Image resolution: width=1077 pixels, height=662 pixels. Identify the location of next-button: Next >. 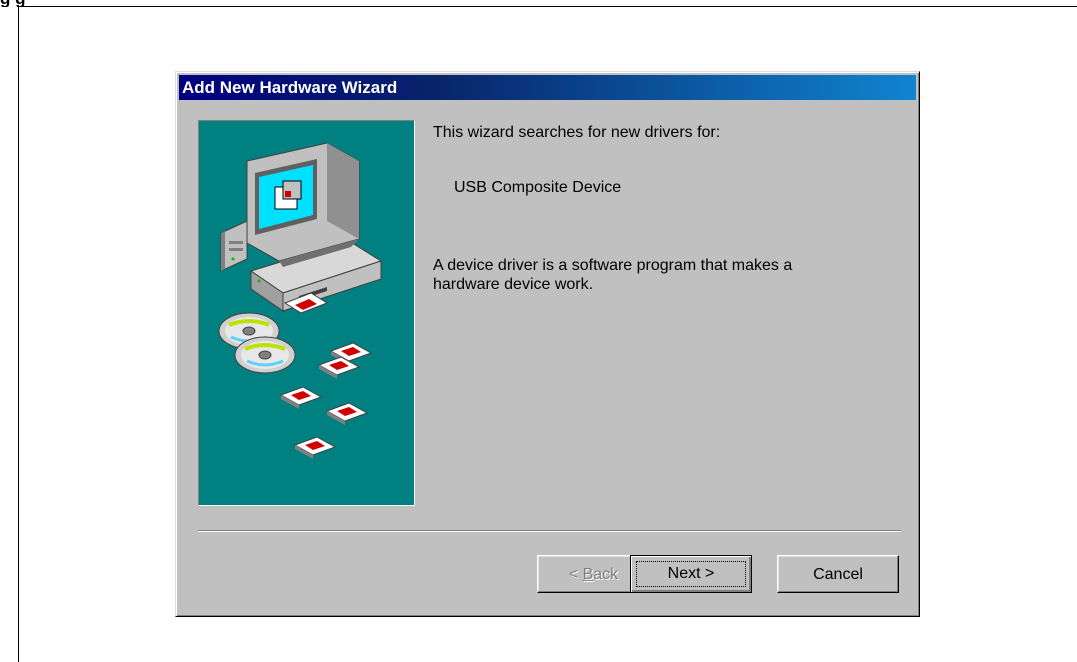
(691, 574).